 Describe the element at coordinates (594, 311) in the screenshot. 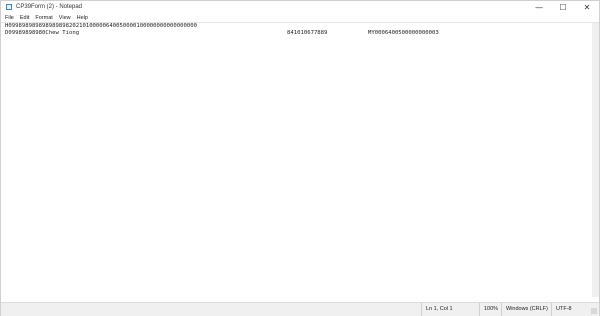

I see `resize-grip-icon` at that location.